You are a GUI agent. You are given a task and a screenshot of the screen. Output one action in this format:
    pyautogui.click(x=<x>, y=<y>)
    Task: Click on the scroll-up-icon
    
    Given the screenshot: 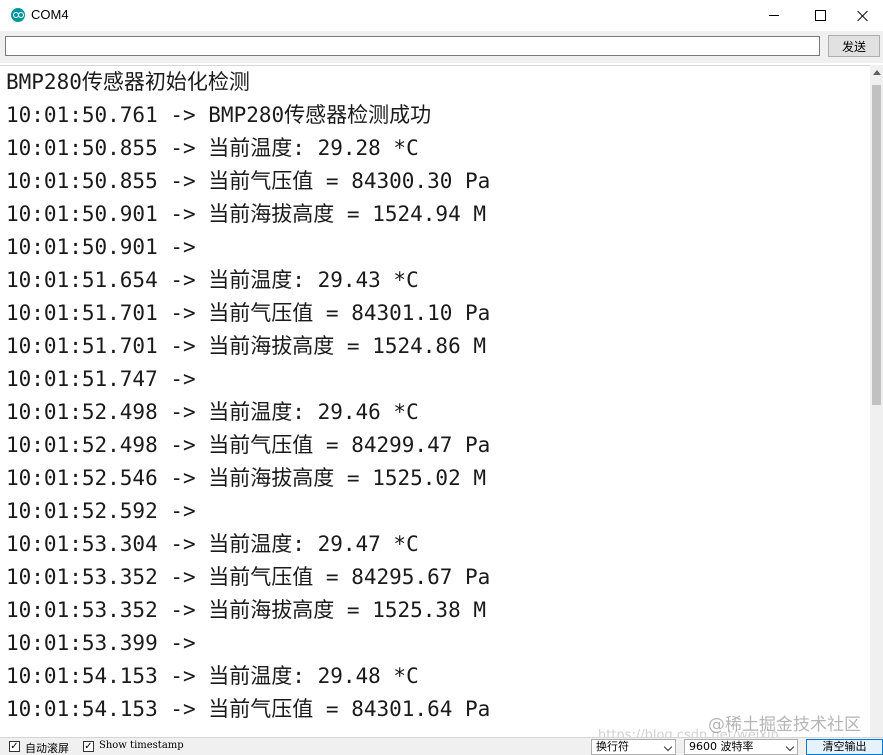 What is the action you would take?
    pyautogui.click(x=877, y=72)
    